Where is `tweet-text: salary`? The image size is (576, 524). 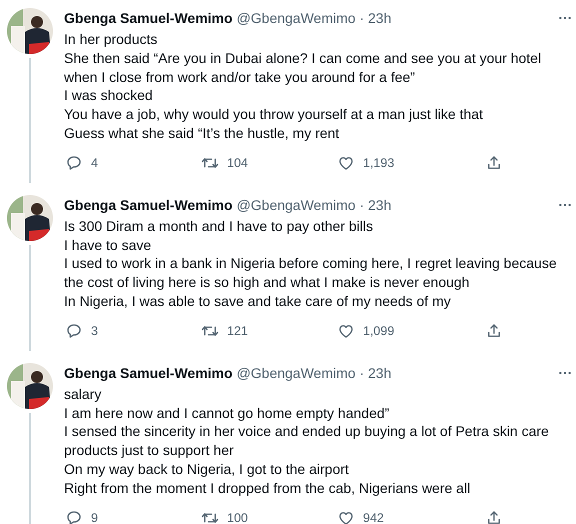
tweet-text: salary is located at coordinates (83, 394).